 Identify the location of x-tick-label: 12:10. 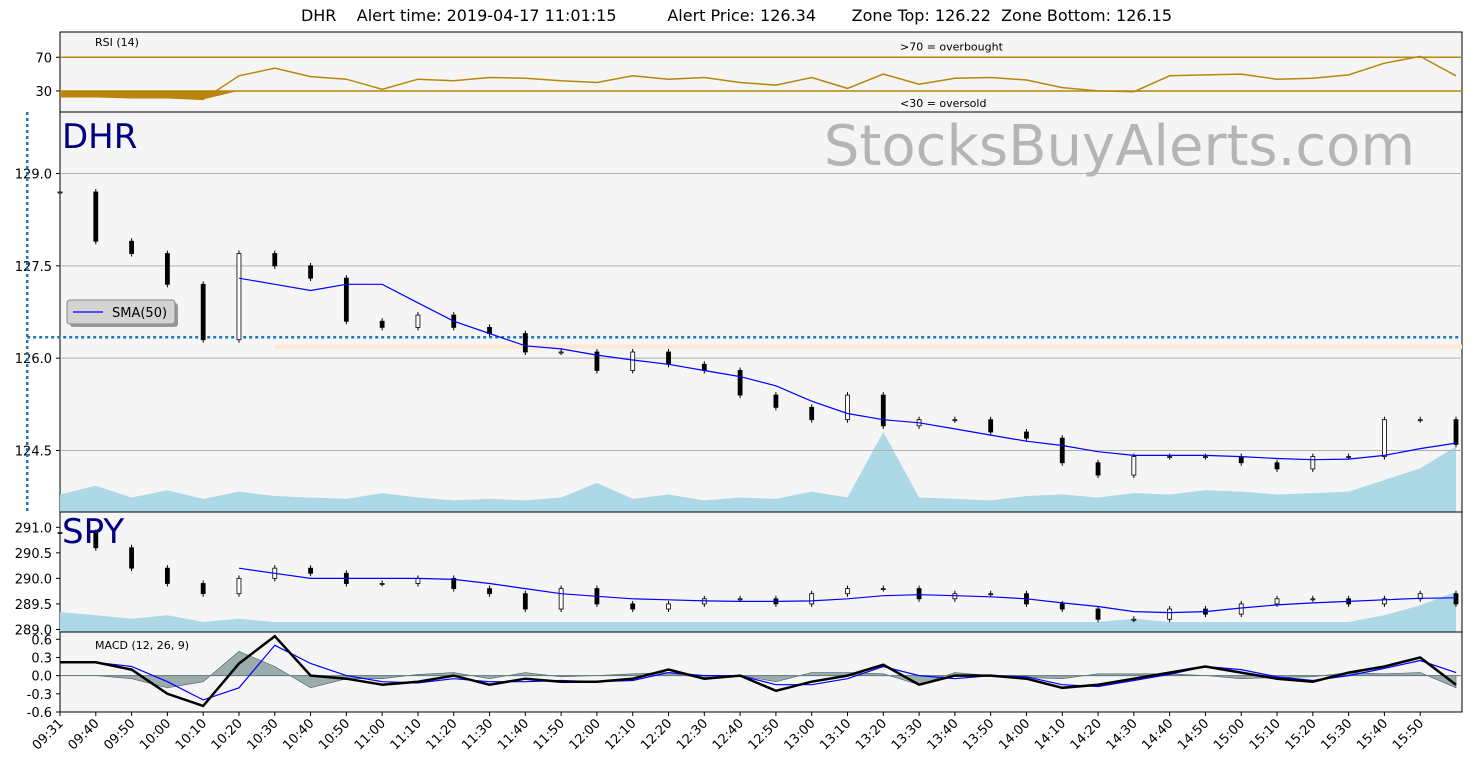
(620, 734).